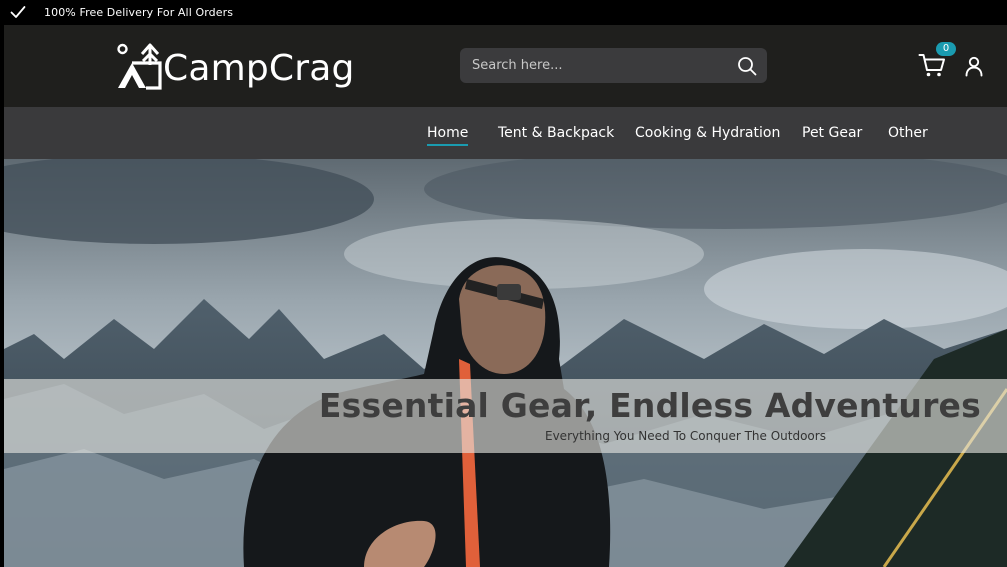 The width and height of the screenshot is (1007, 567). What do you see at coordinates (139, 12) in the screenshot?
I see `announcement-text: 100% Free Delivery For All Orders` at bounding box center [139, 12].